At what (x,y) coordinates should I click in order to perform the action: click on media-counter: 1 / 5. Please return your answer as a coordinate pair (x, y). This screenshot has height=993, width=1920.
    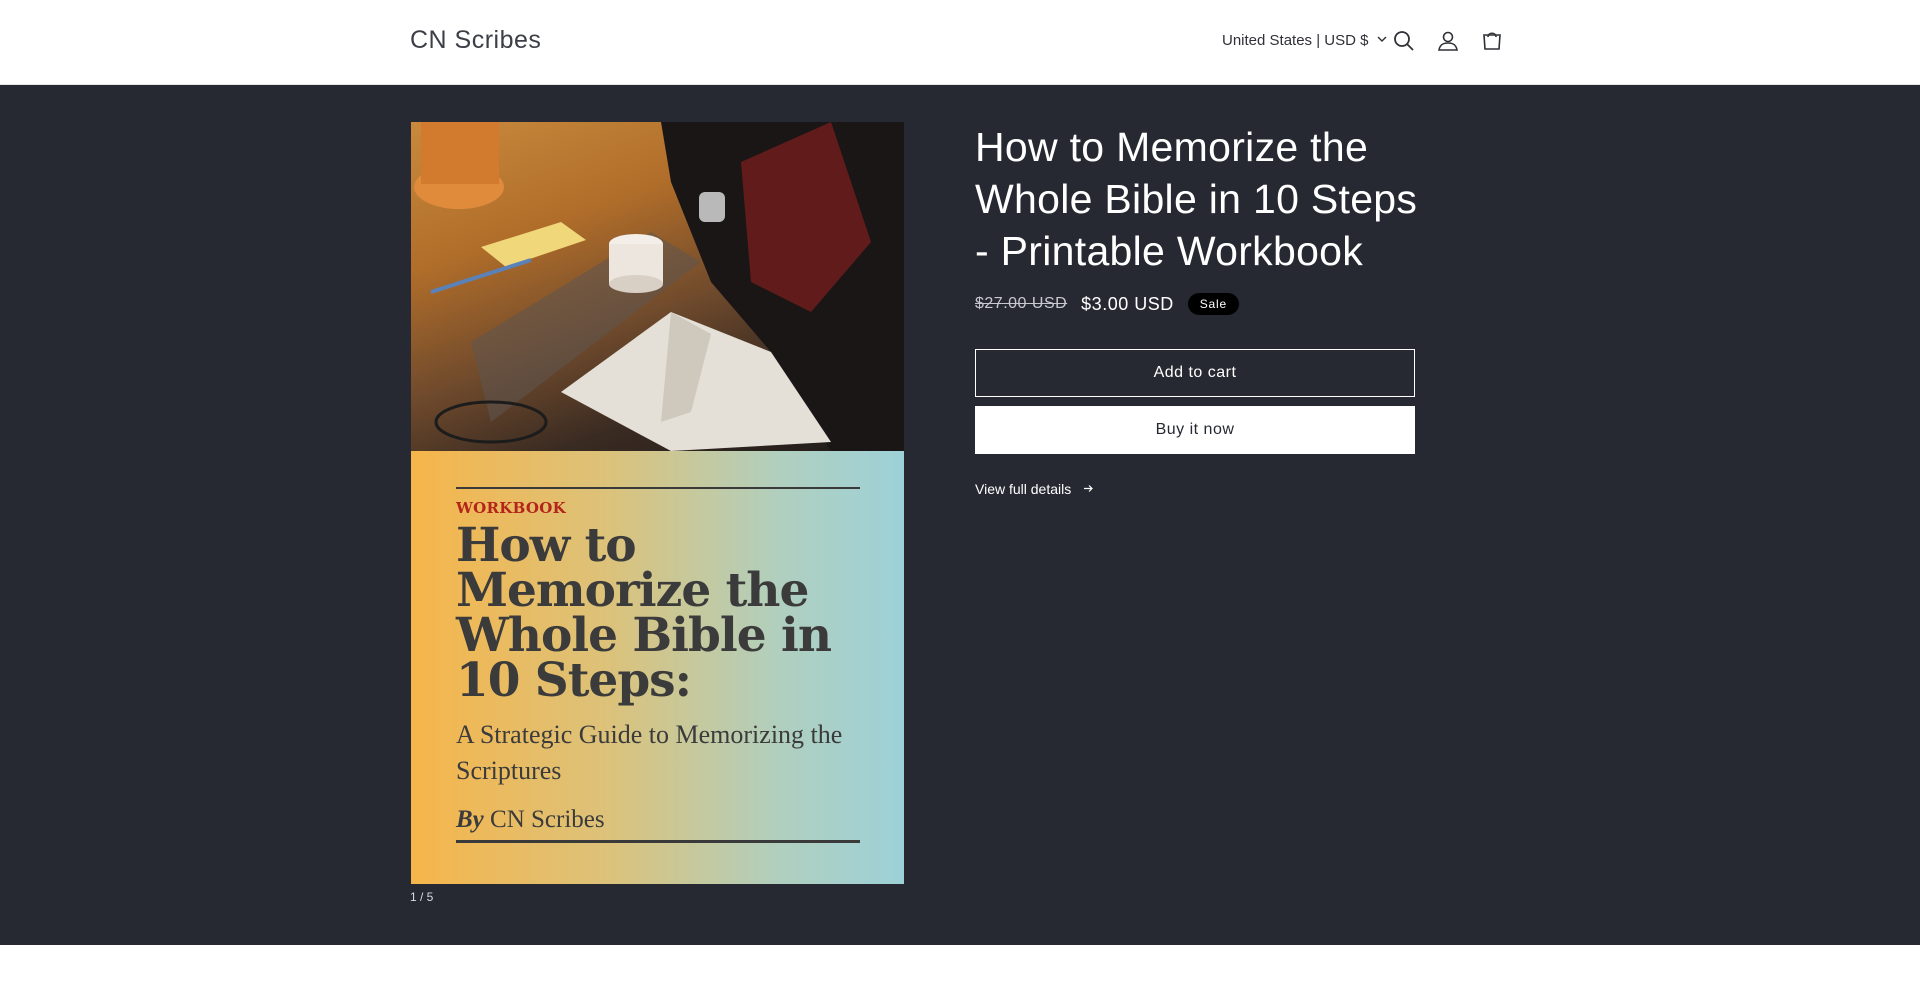
    Looking at the image, I should click on (422, 897).